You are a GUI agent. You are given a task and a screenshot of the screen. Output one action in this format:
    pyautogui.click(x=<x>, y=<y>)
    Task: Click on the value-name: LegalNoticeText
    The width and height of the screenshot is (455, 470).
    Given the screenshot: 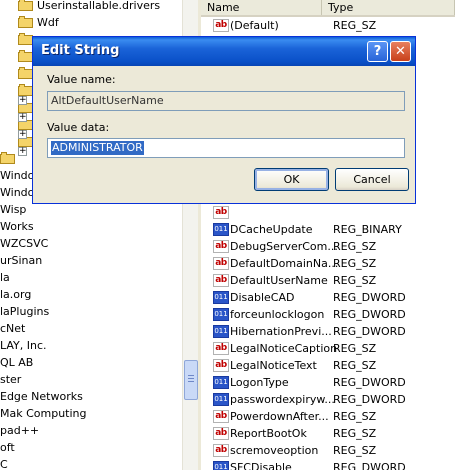 What is the action you would take?
    pyautogui.click(x=273, y=365)
    